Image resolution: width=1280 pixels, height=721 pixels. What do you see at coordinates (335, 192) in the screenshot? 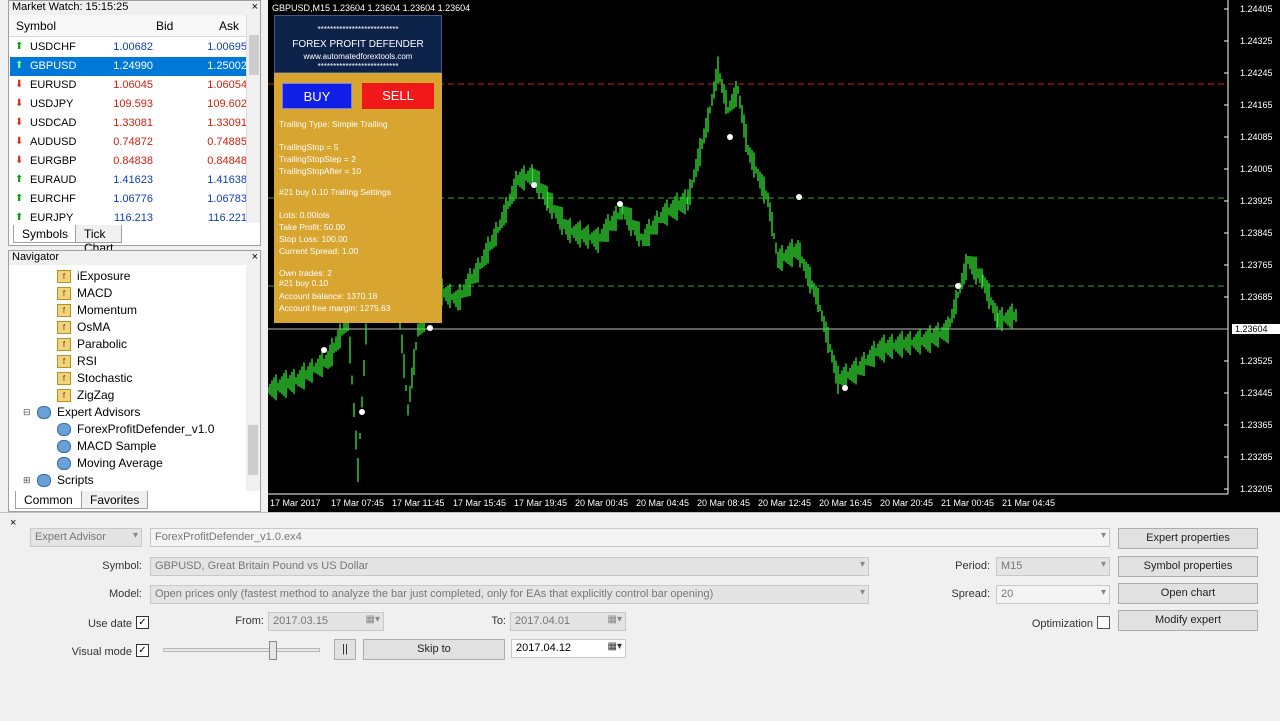
I see `trailing-settings: #21 buy 0.10 Trailing Settings` at bounding box center [335, 192].